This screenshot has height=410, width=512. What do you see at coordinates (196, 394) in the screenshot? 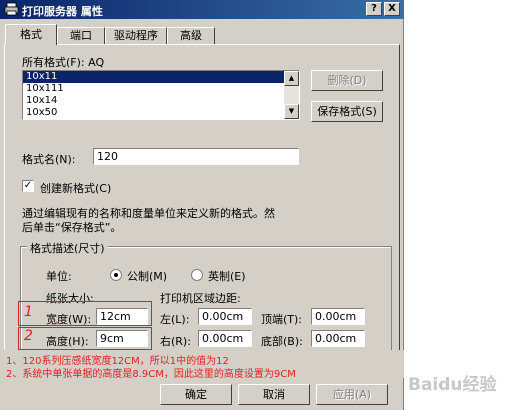
I see `ok-button: 确定` at bounding box center [196, 394].